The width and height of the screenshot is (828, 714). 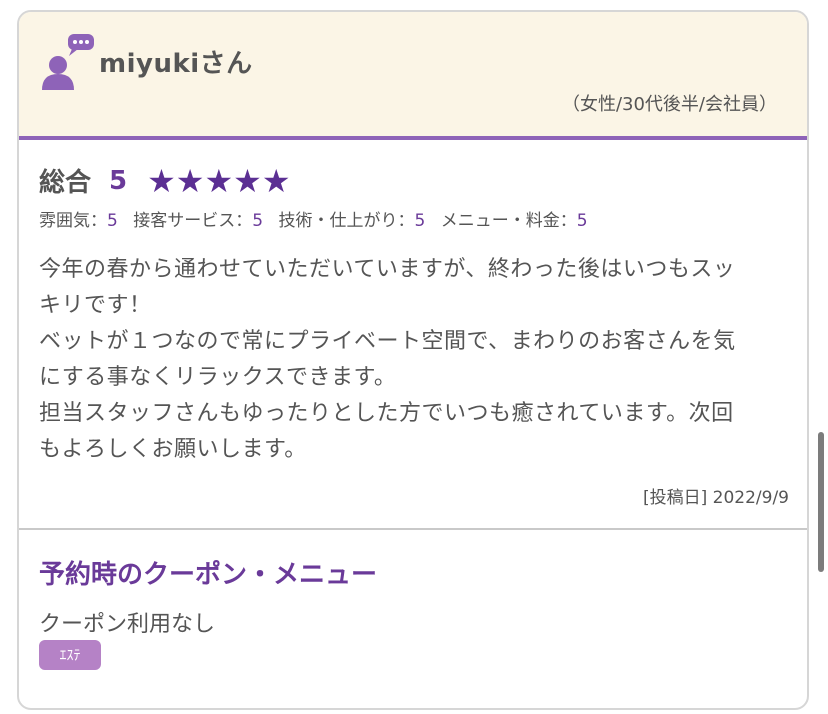 What do you see at coordinates (387, 269) in the screenshot?
I see `review-line: 今年の春から通わせていただいていますが、終わった後はいつもスッ` at bounding box center [387, 269].